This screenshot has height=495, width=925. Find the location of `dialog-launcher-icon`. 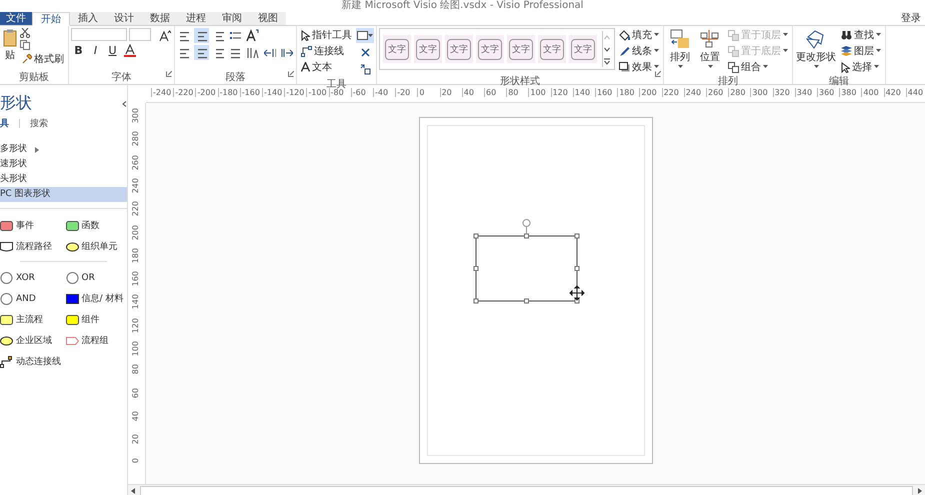

dialog-launcher-icon is located at coordinates (291, 74).